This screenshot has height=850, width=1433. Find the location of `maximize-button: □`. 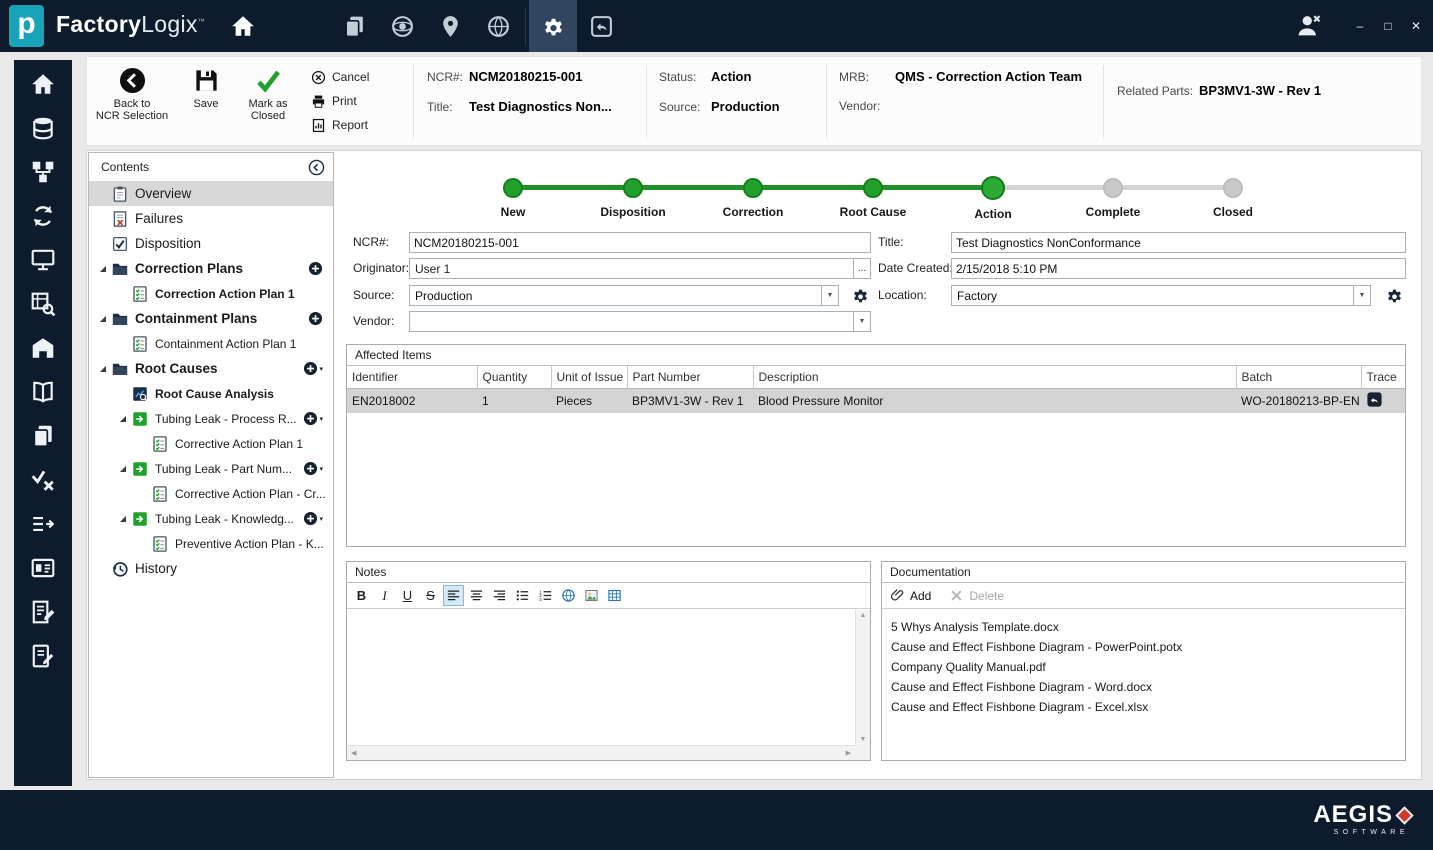

maximize-button: □ is located at coordinates (1388, 26).